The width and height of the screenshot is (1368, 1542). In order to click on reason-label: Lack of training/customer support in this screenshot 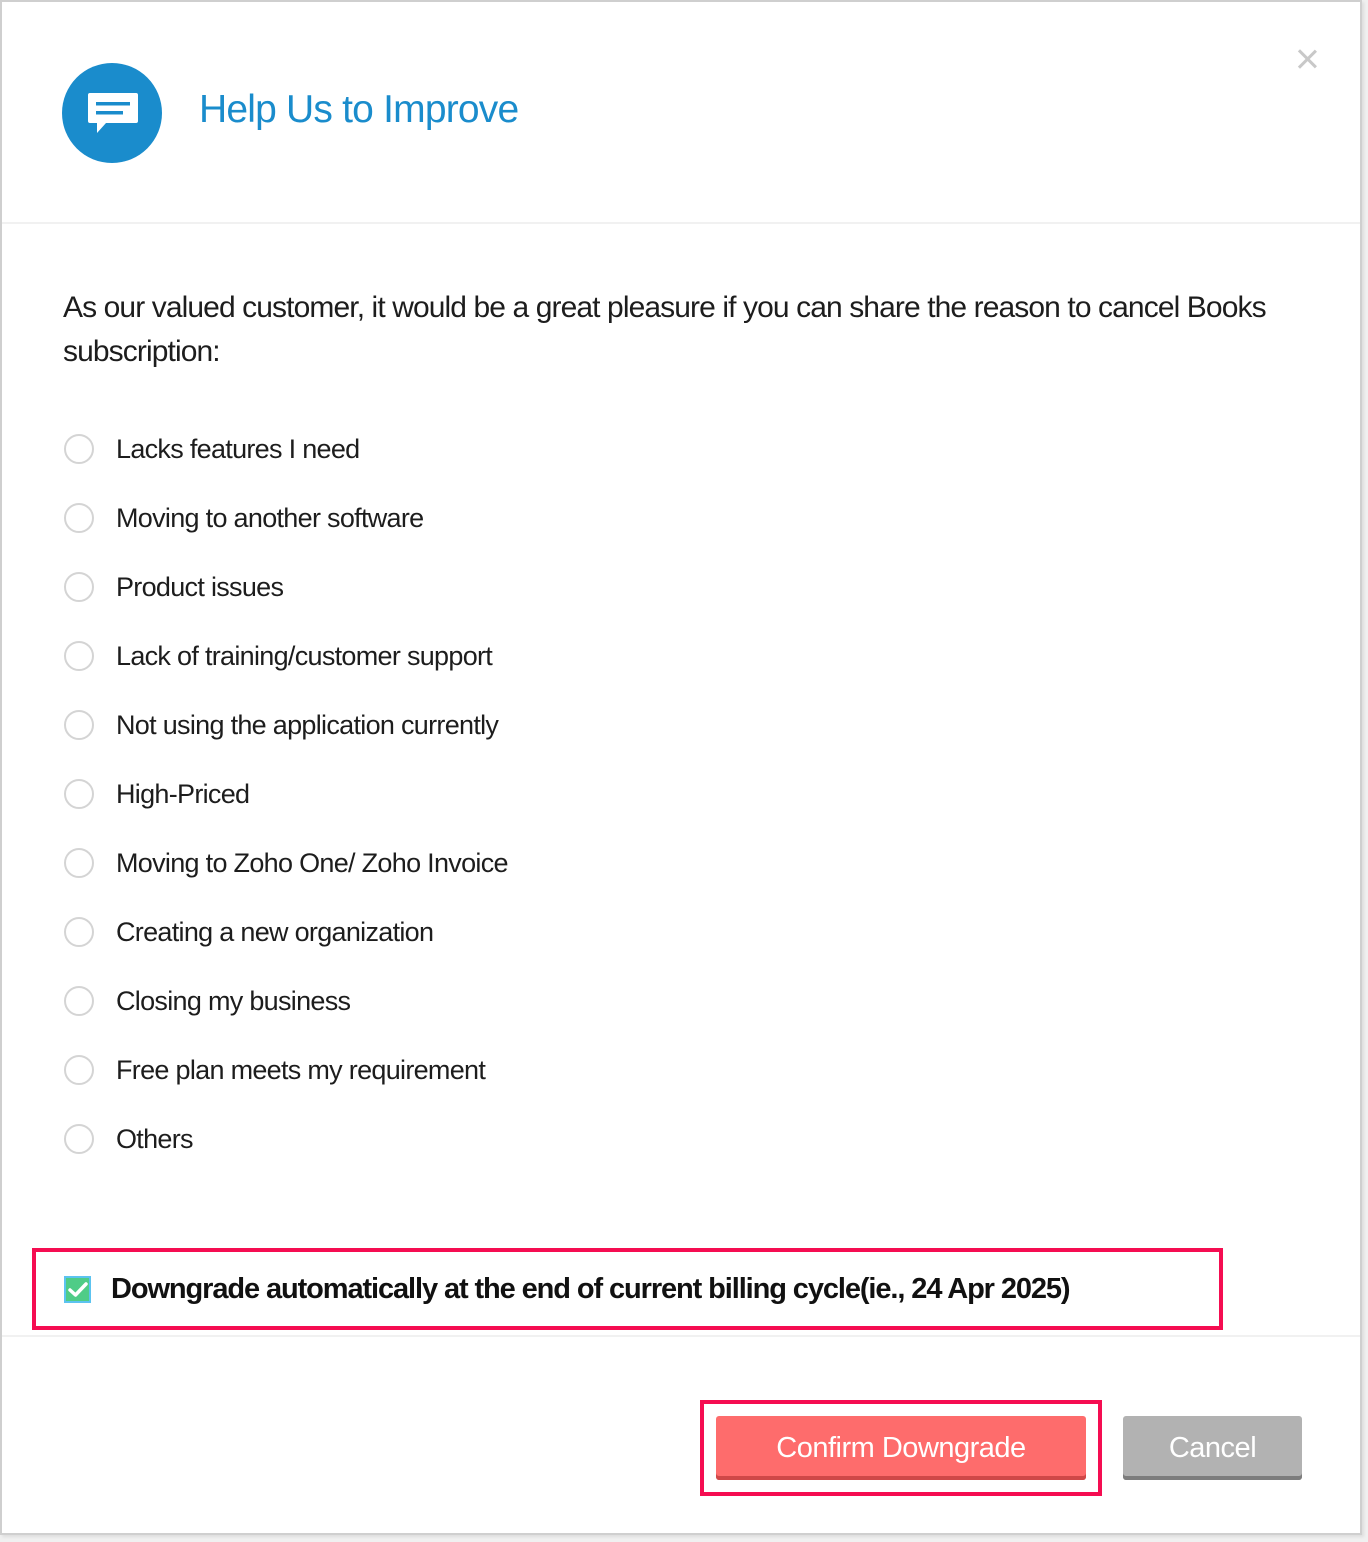, I will do `click(304, 656)`.